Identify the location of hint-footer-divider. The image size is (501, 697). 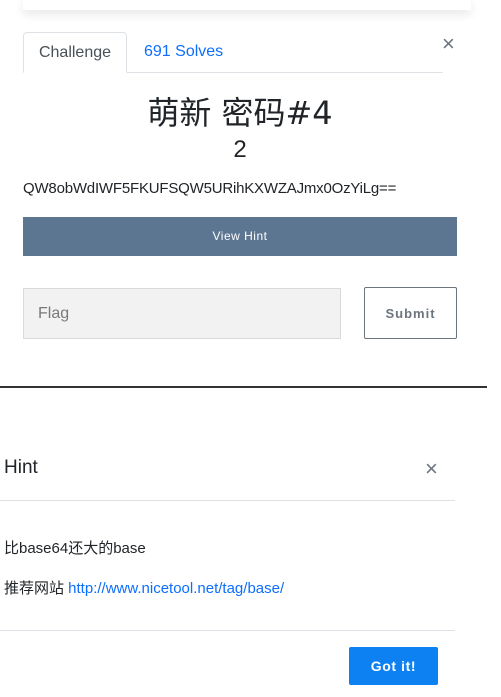
(227, 630).